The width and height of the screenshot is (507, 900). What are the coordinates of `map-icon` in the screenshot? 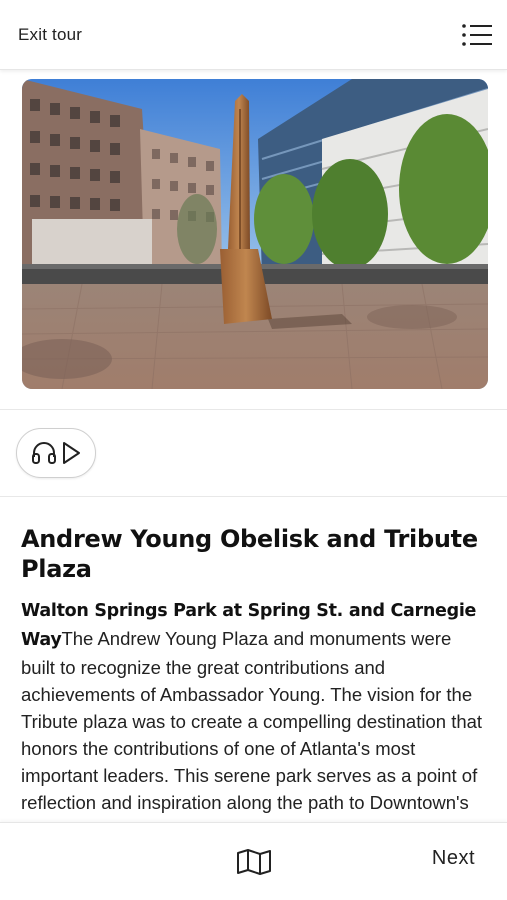 It's located at (254, 862).